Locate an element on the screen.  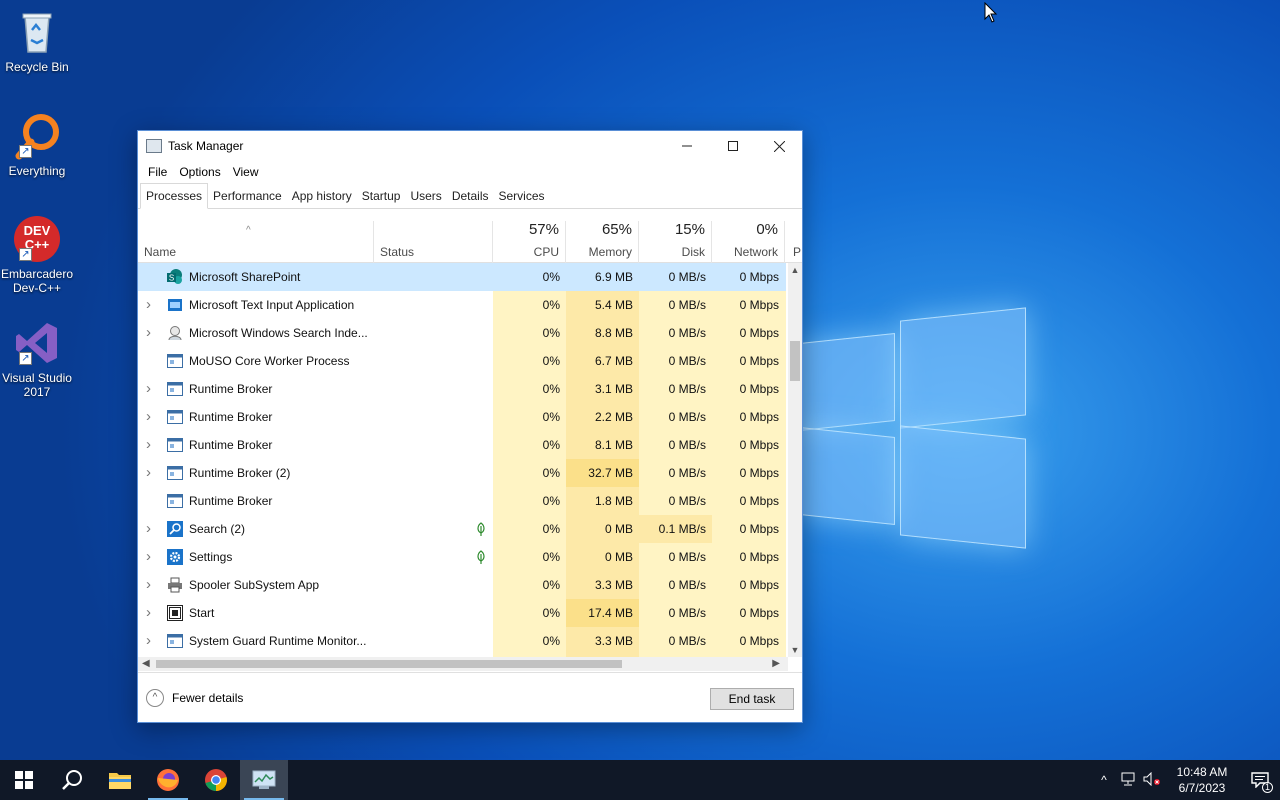
search-icon is located at coordinates (72, 780).